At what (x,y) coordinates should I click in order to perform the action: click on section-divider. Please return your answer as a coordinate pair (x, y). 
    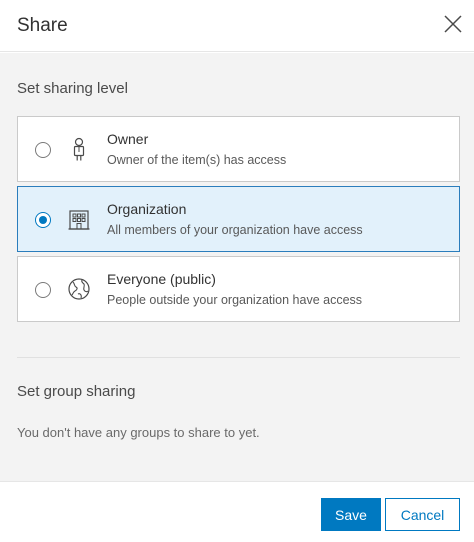
    Looking at the image, I should click on (238, 357).